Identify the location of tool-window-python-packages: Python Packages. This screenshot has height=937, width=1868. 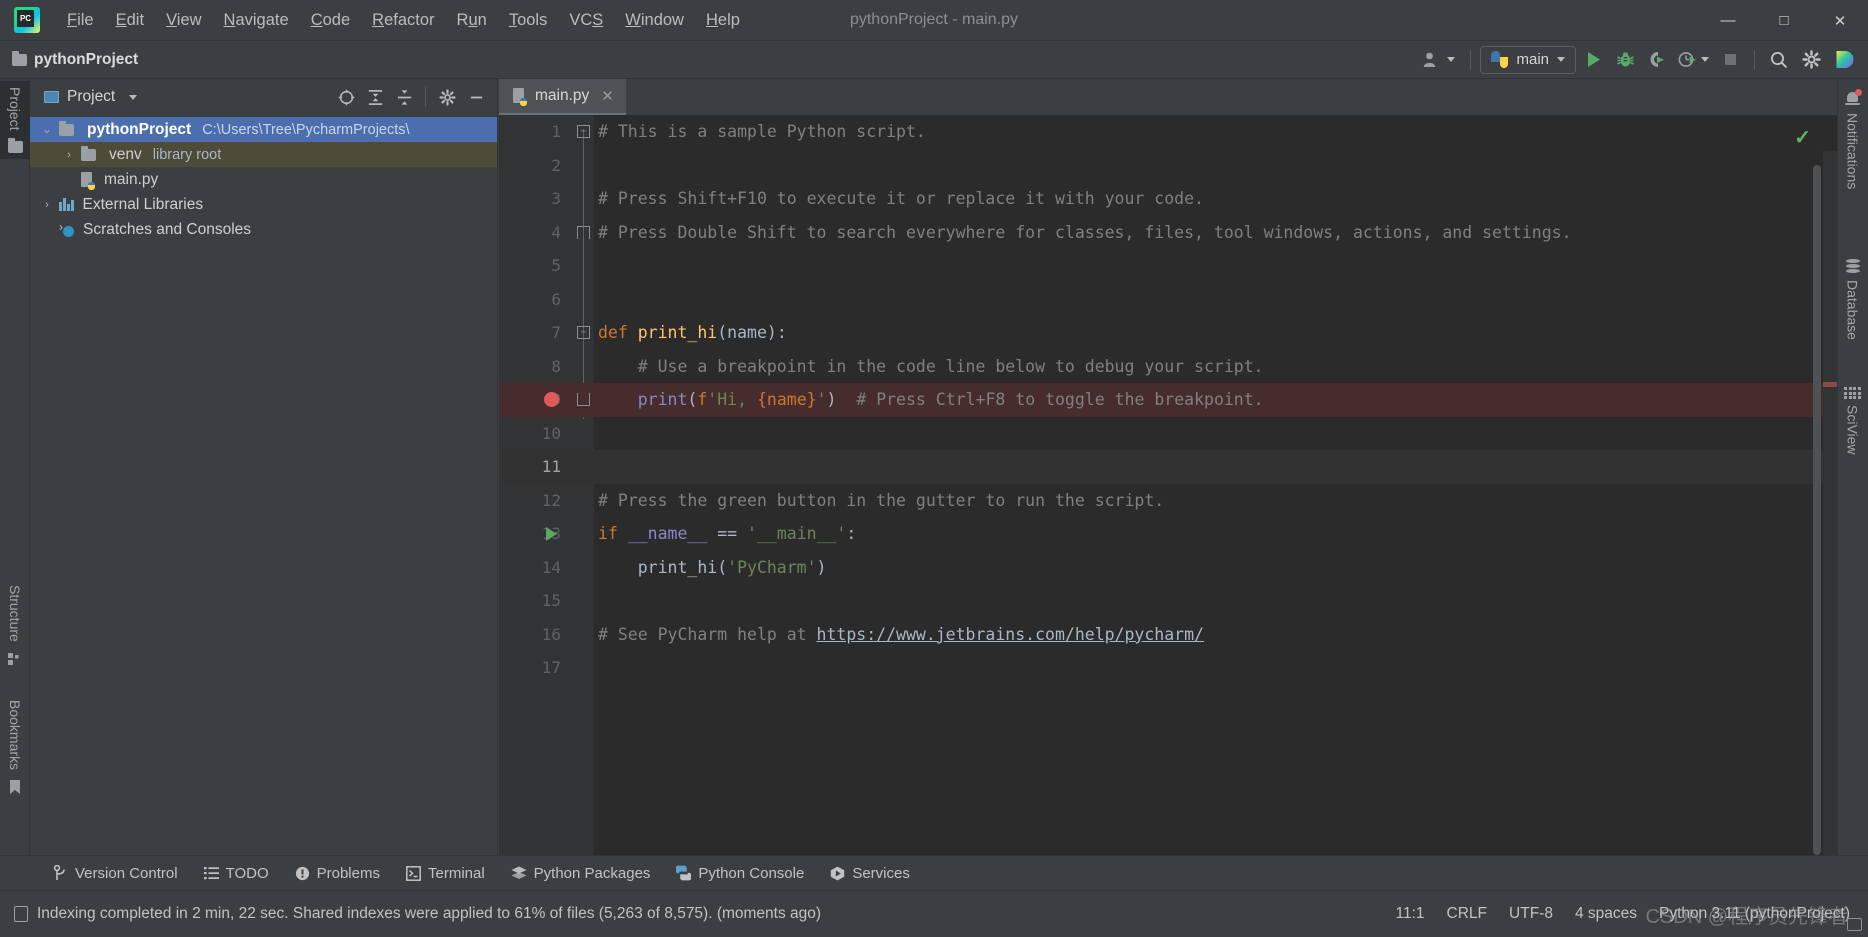
(581, 873).